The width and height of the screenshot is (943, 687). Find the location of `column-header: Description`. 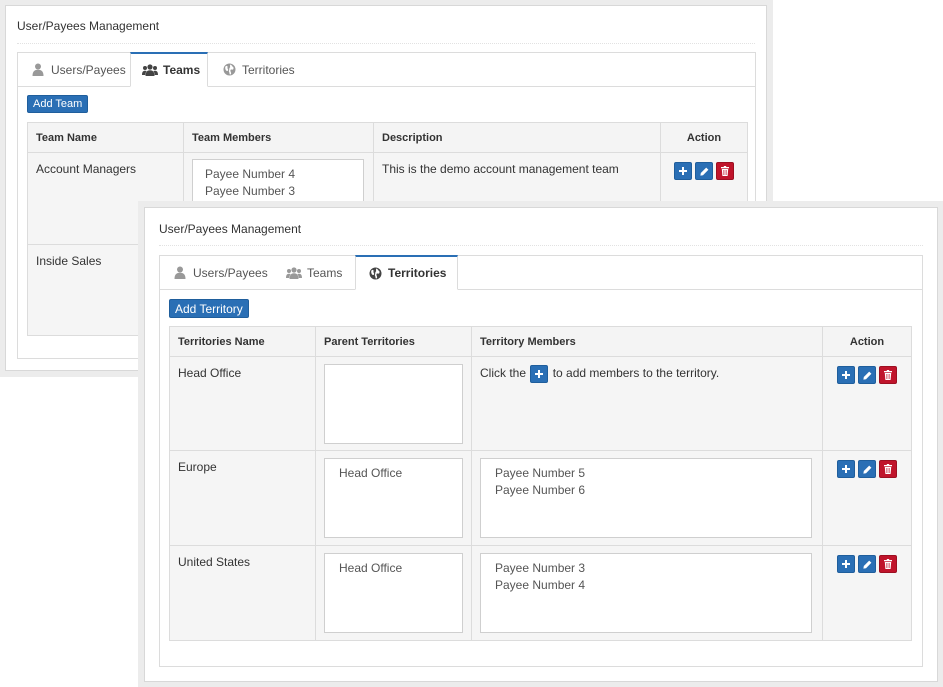

column-header: Description is located at coordinates (517, 137).